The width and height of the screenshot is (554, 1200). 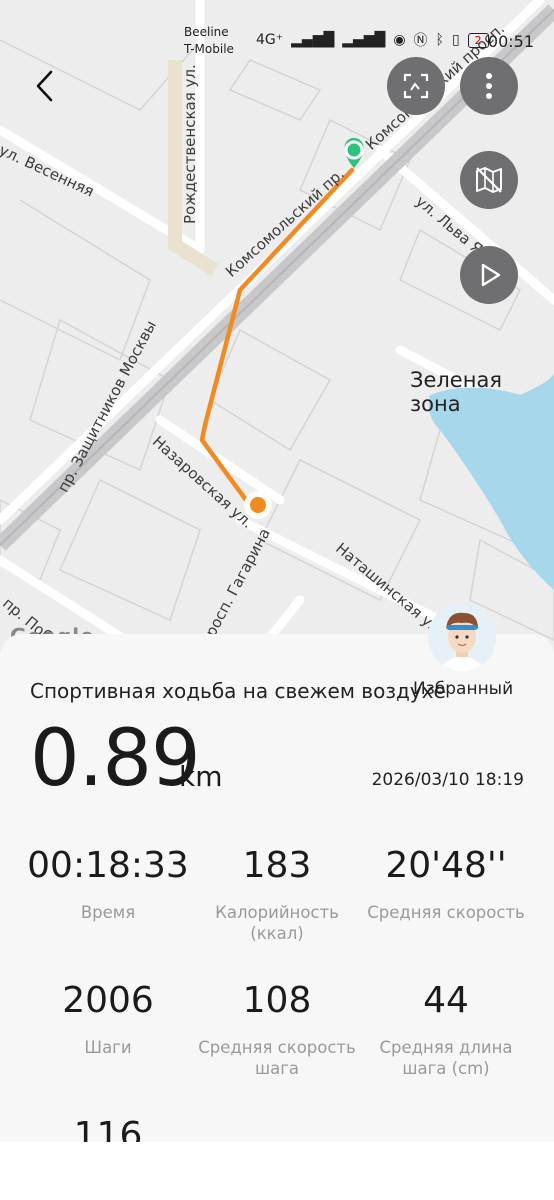 I want to click on avatar-icon, so click(x=462, y=637).